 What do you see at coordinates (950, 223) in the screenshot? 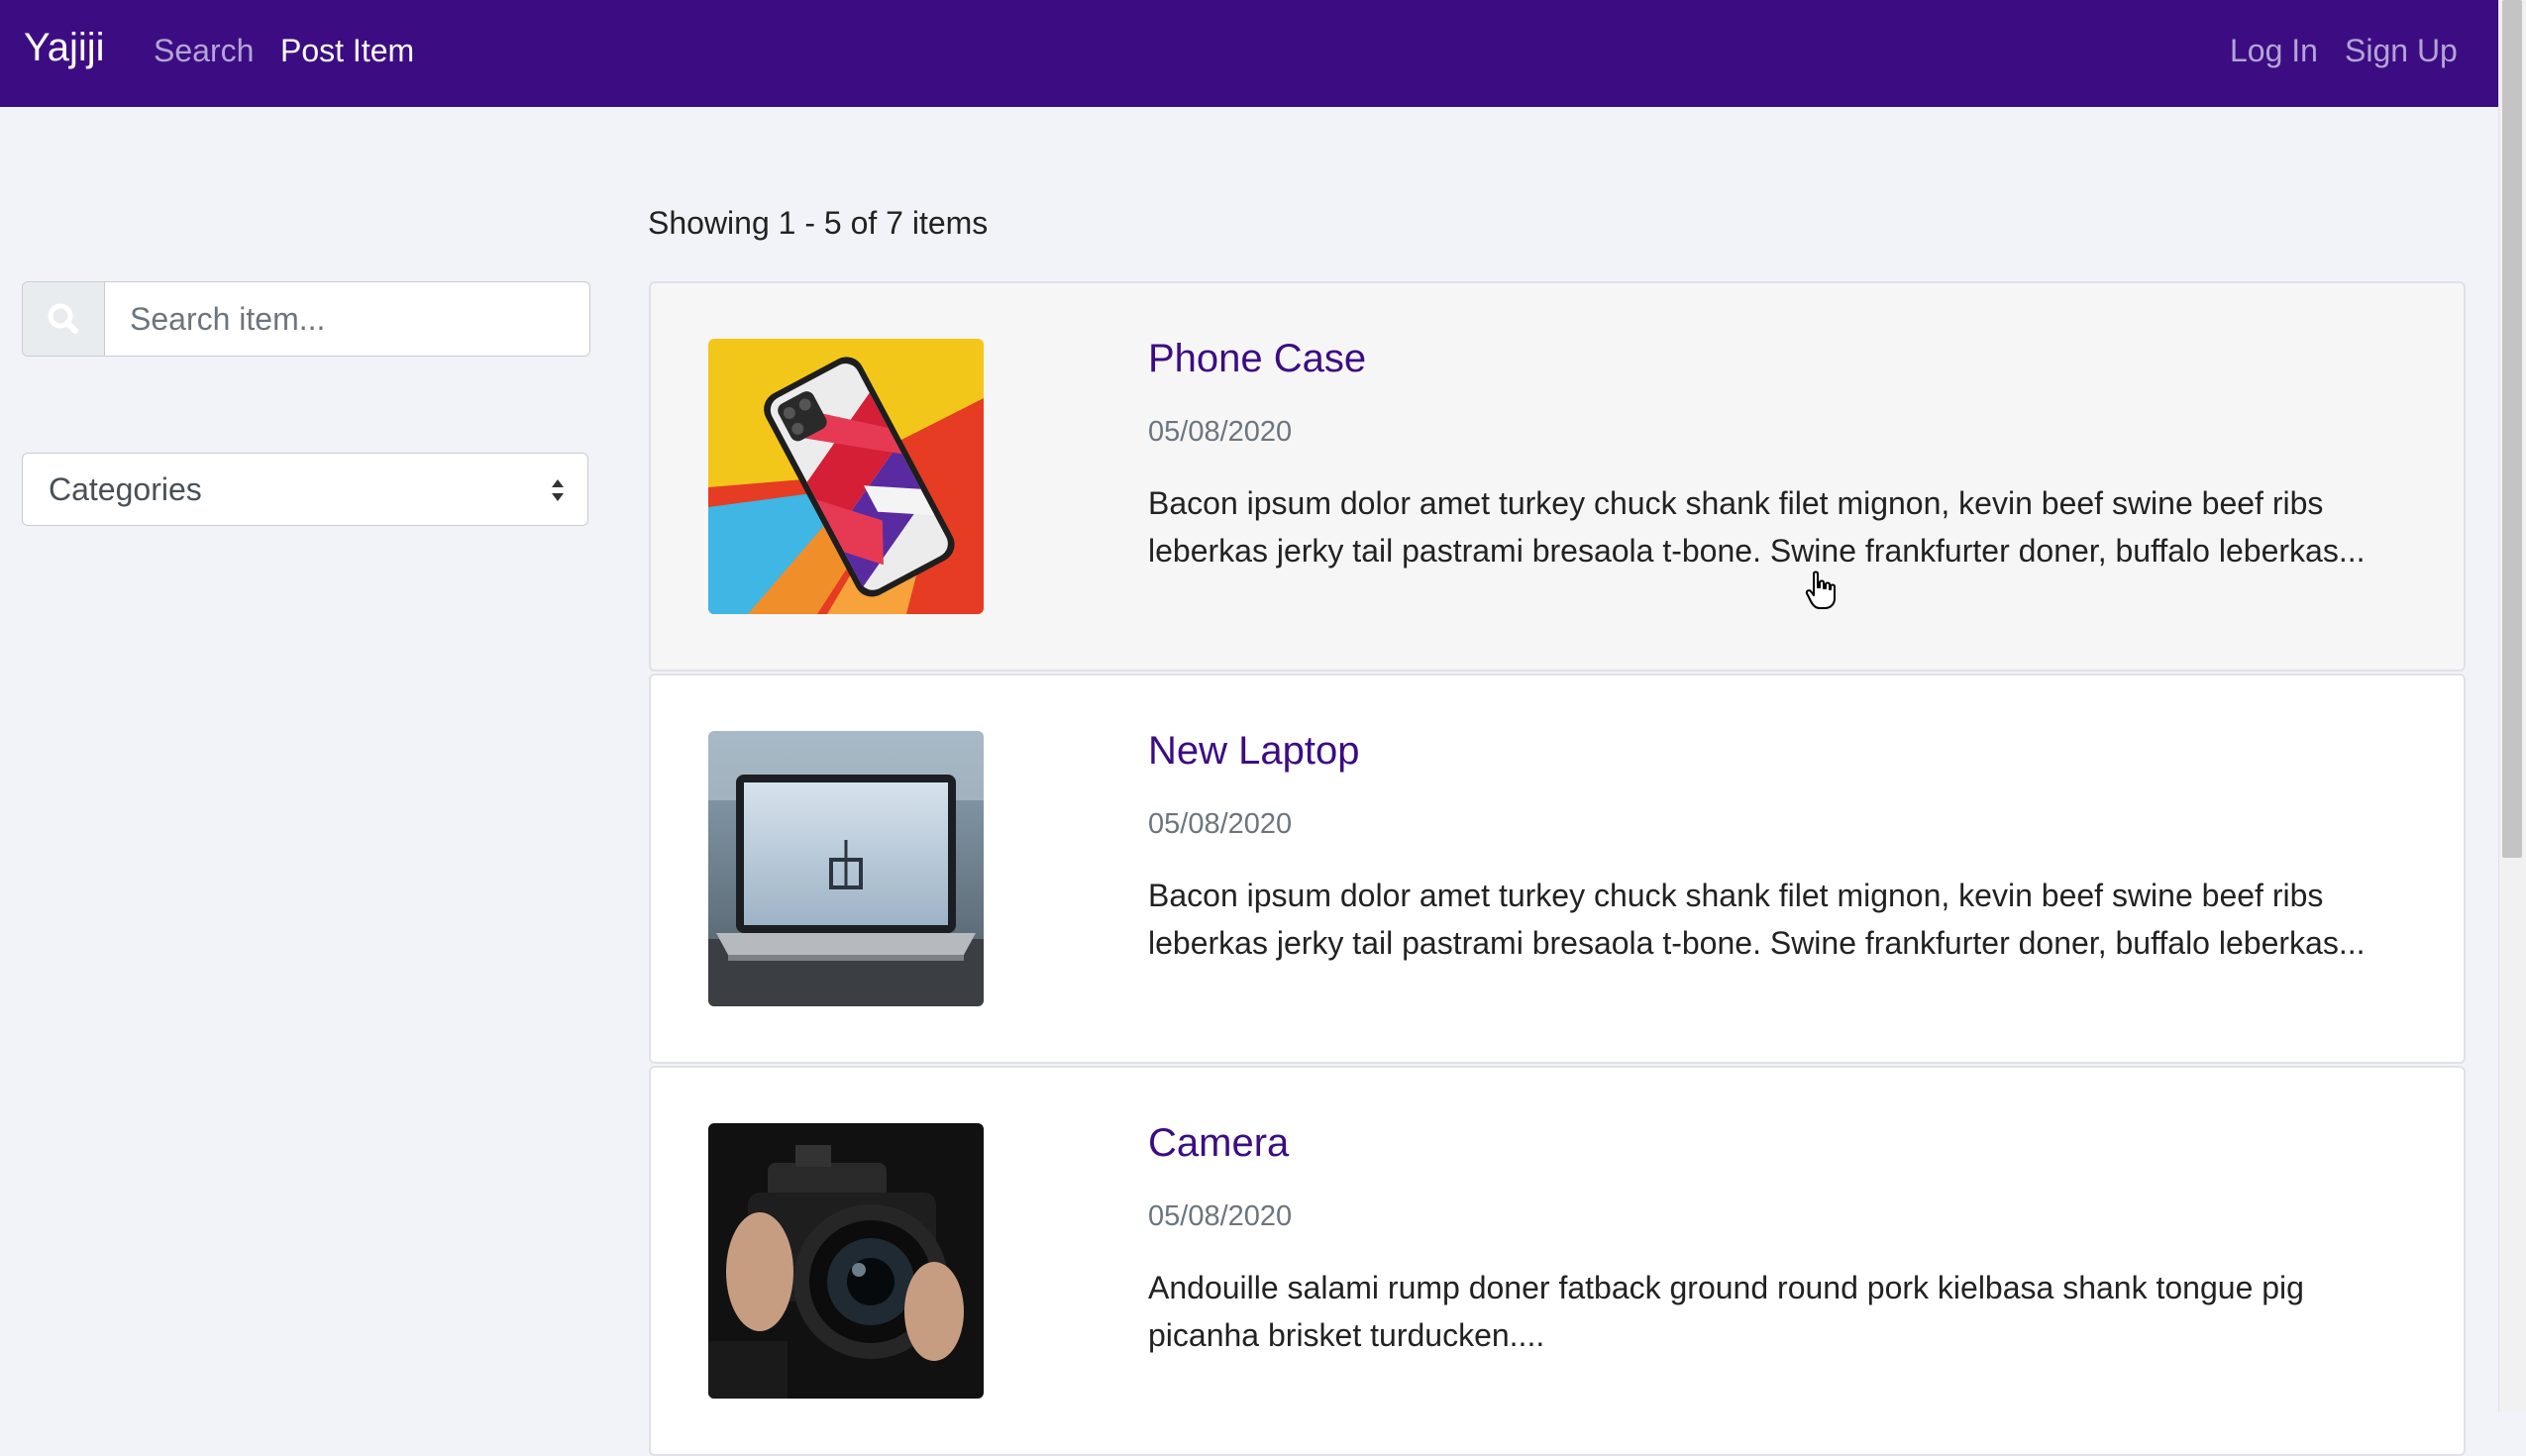
I see `results-suffix: items` at bounding box center [950, 223].